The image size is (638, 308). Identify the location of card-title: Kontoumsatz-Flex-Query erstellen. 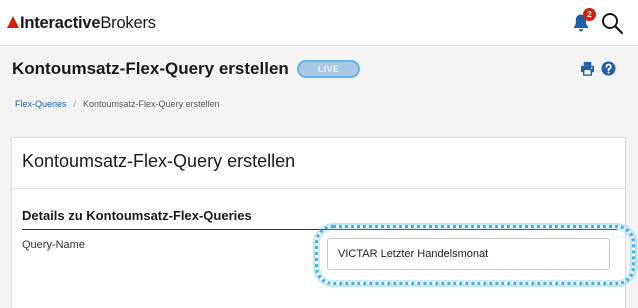
(159, 161).